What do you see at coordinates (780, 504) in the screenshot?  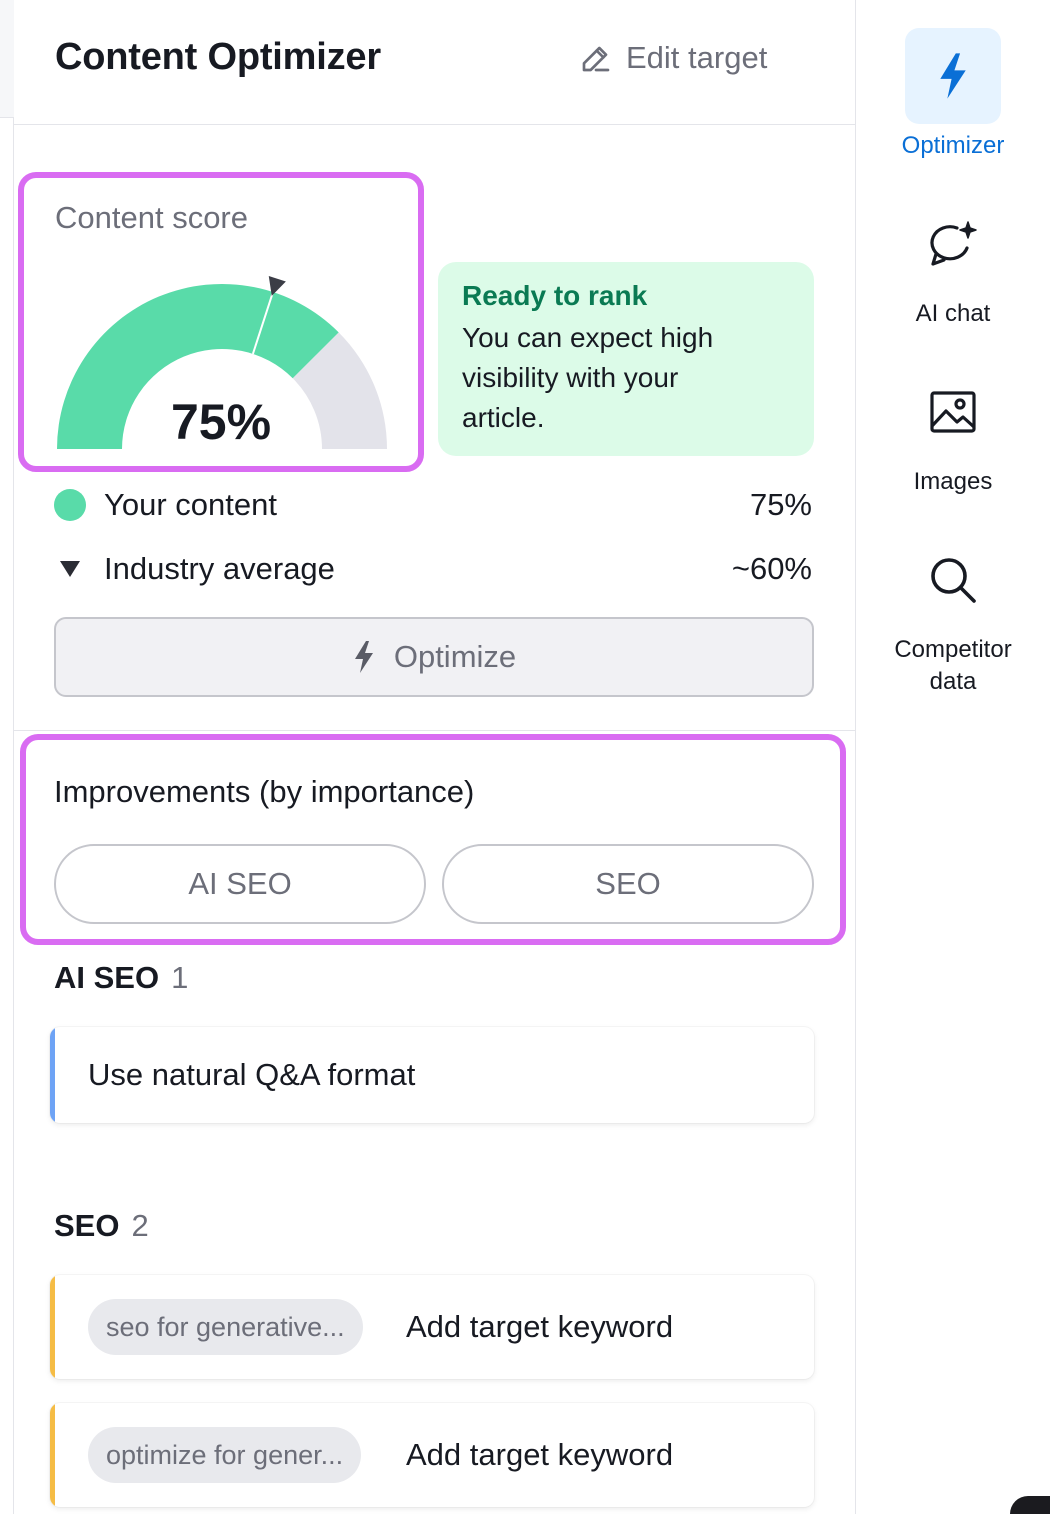 I see `legend-your-content-value: 75%` at bounding box center [780, 504].